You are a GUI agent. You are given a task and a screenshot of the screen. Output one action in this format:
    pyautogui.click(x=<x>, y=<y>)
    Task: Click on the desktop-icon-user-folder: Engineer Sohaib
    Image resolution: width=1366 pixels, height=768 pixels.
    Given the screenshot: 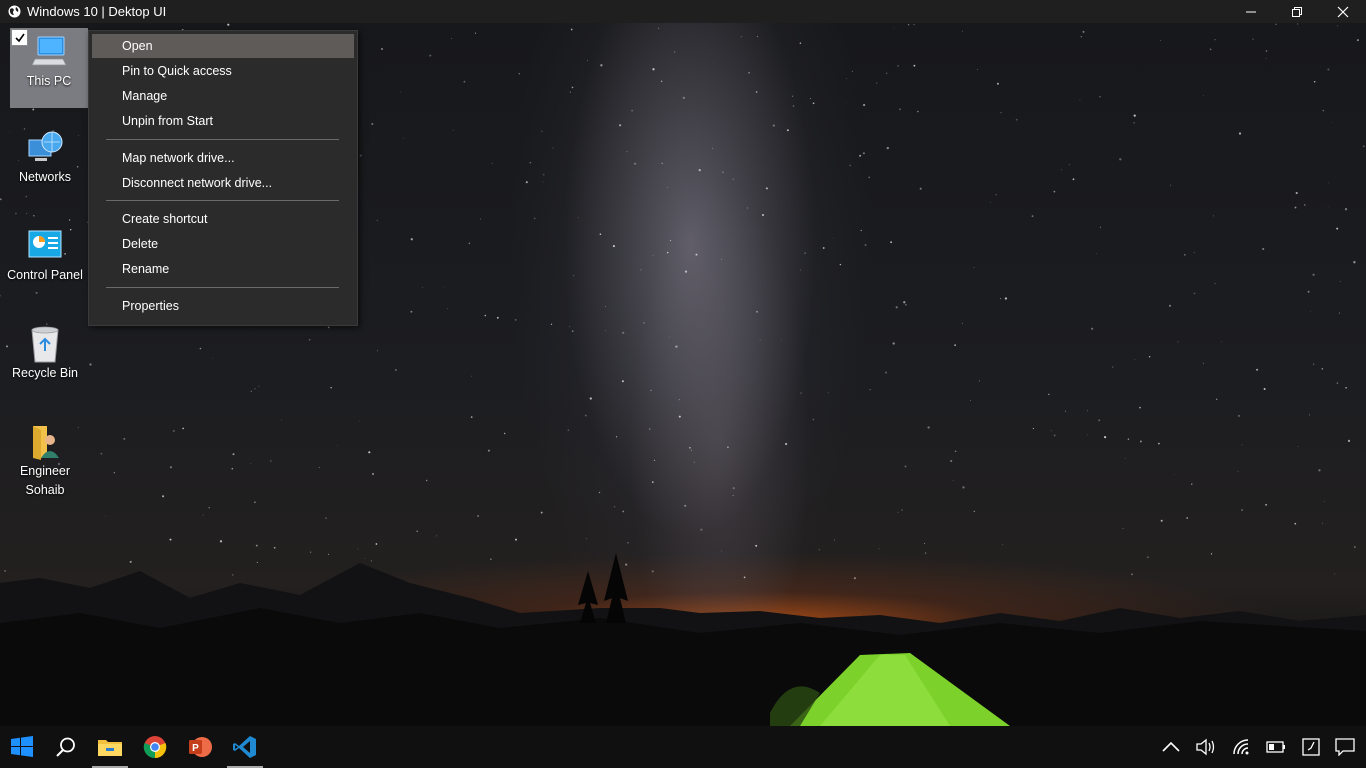 What is the action you would take?
    pyautogui.click(x=45, y=459)
    